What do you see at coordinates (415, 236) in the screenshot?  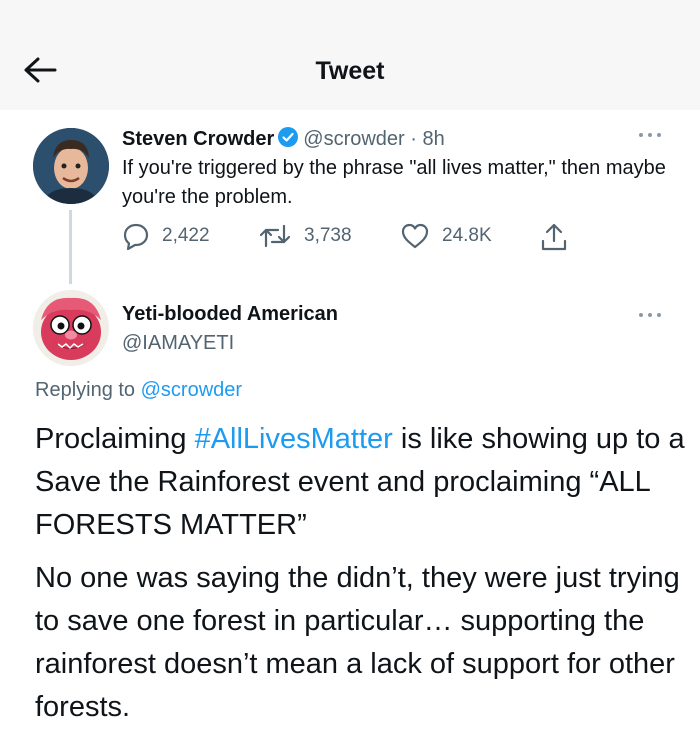 I see `heart-icon` at bounding box center [415, 236].